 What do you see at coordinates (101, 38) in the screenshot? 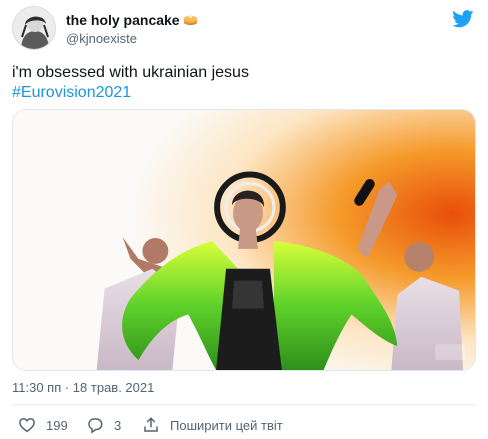
I see `author-handle: @kjnoexiste` at bounding box center [101, 38].